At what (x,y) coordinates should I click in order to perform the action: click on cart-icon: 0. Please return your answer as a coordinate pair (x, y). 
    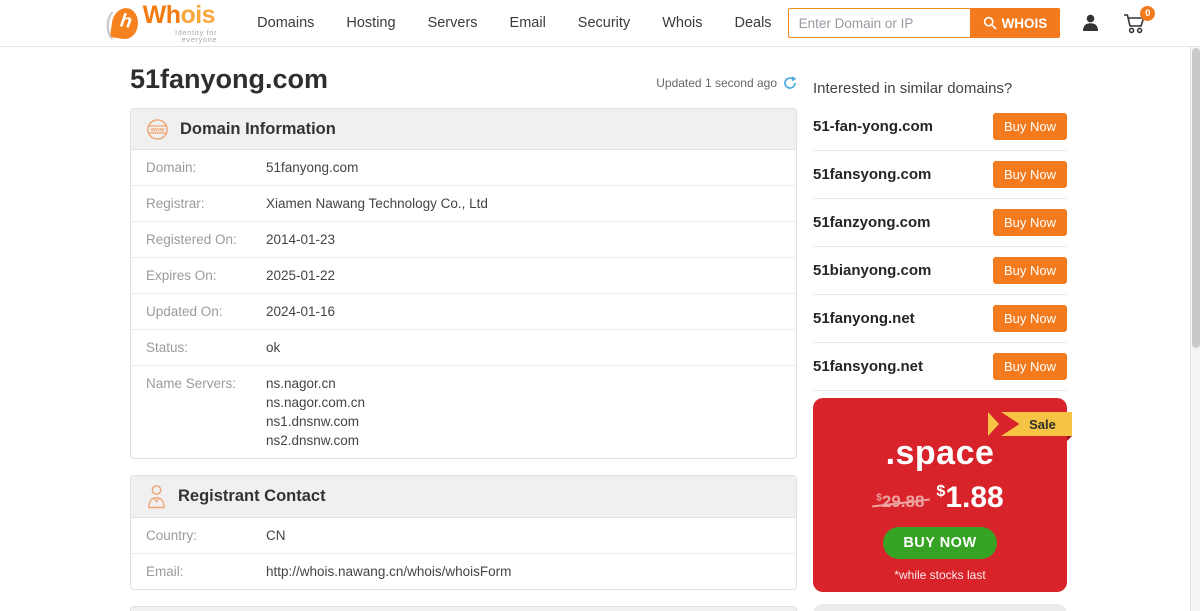
    Looking at the image, I should click on (1139, 19).